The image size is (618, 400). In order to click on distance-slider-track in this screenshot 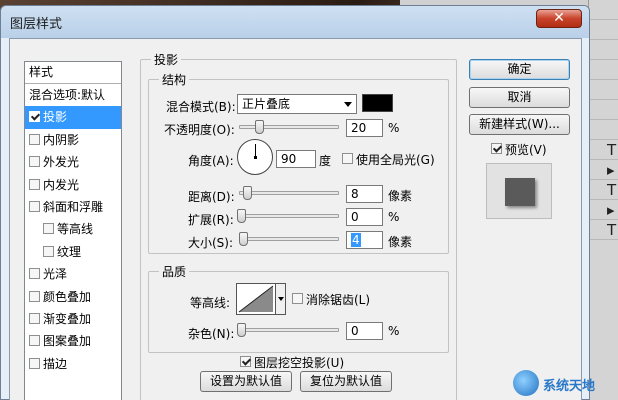, I will do `click(289, 193)`.